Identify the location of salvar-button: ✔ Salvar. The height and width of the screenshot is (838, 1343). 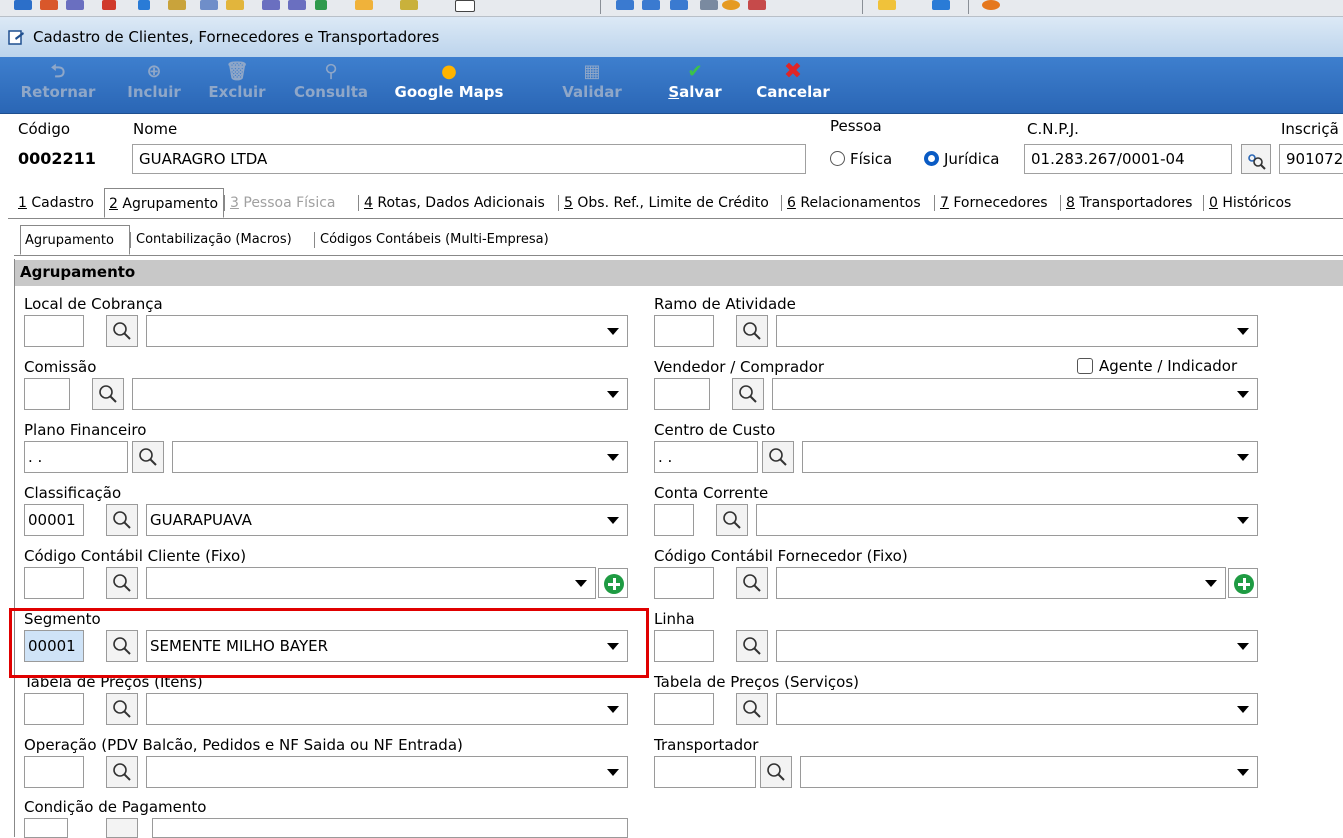
(695, 81).